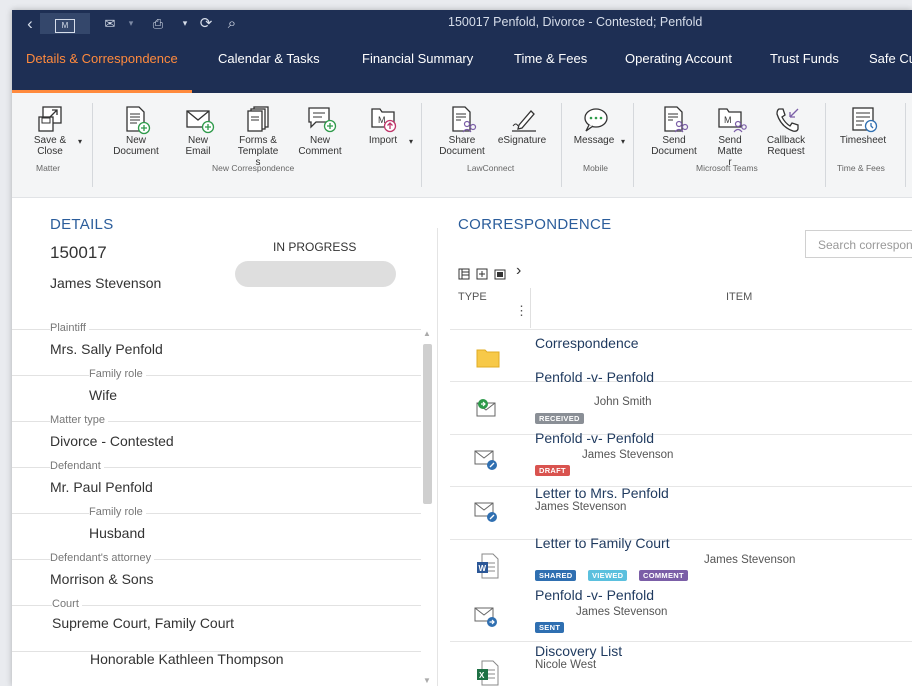  What do you see at coordinates (858, 244) in the screenshot?
I see `search-input: Search correspondence` at bounding box center [858, 244].